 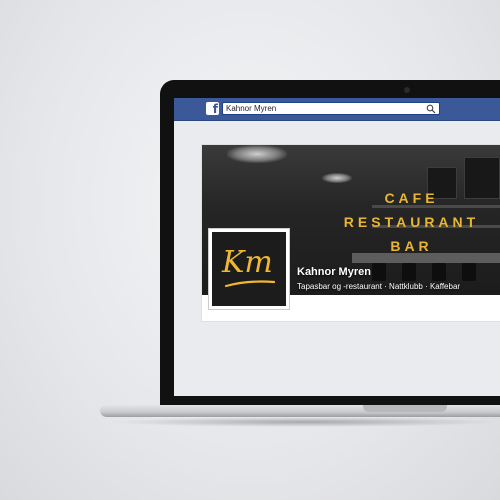 What do you see at coordinates (411, 246) in the screenshot?
I see `cover-text-bar: BAR` at bounding box center [411, 246].